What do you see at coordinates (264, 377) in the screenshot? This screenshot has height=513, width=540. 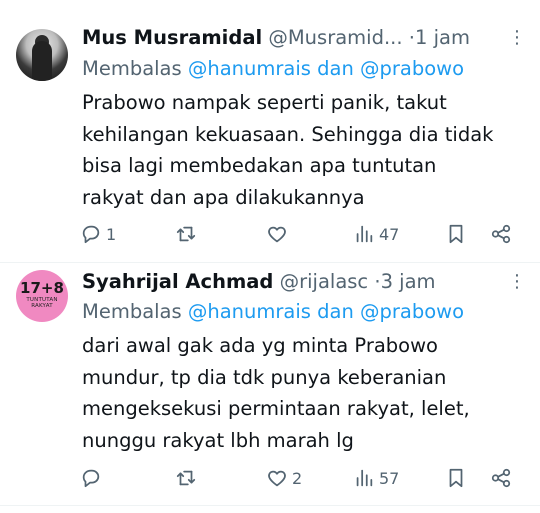 I see `text-line: mundur, tp dia tdk punya keberanian` at bounding box center [264, 377].